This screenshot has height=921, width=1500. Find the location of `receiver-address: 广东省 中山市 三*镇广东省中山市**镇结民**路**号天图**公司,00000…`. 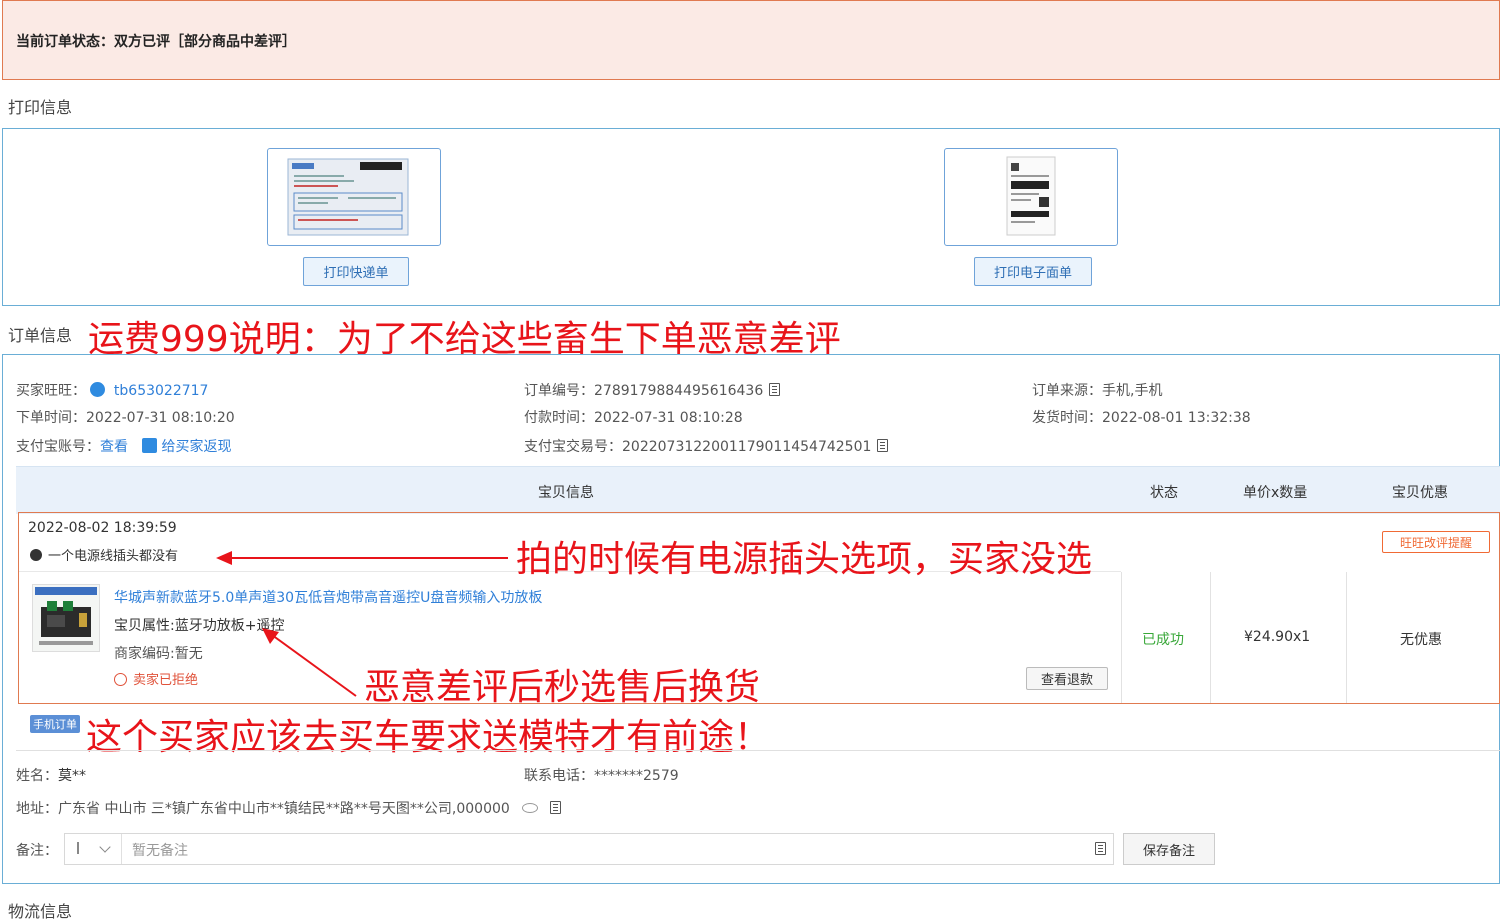

receiver-address: 广东省 中山市 三*镇广东省中山市**镇结民**路**号天图**公司,00000… is located at coordinates (284, 809).